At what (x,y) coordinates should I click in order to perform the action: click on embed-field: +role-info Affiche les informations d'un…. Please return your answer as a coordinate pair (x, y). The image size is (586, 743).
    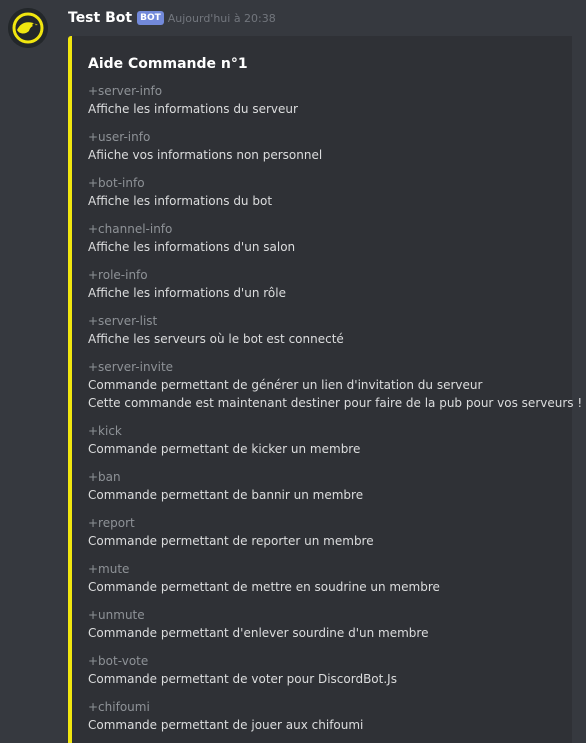
    Looking at the image, I should click on (325, 289).